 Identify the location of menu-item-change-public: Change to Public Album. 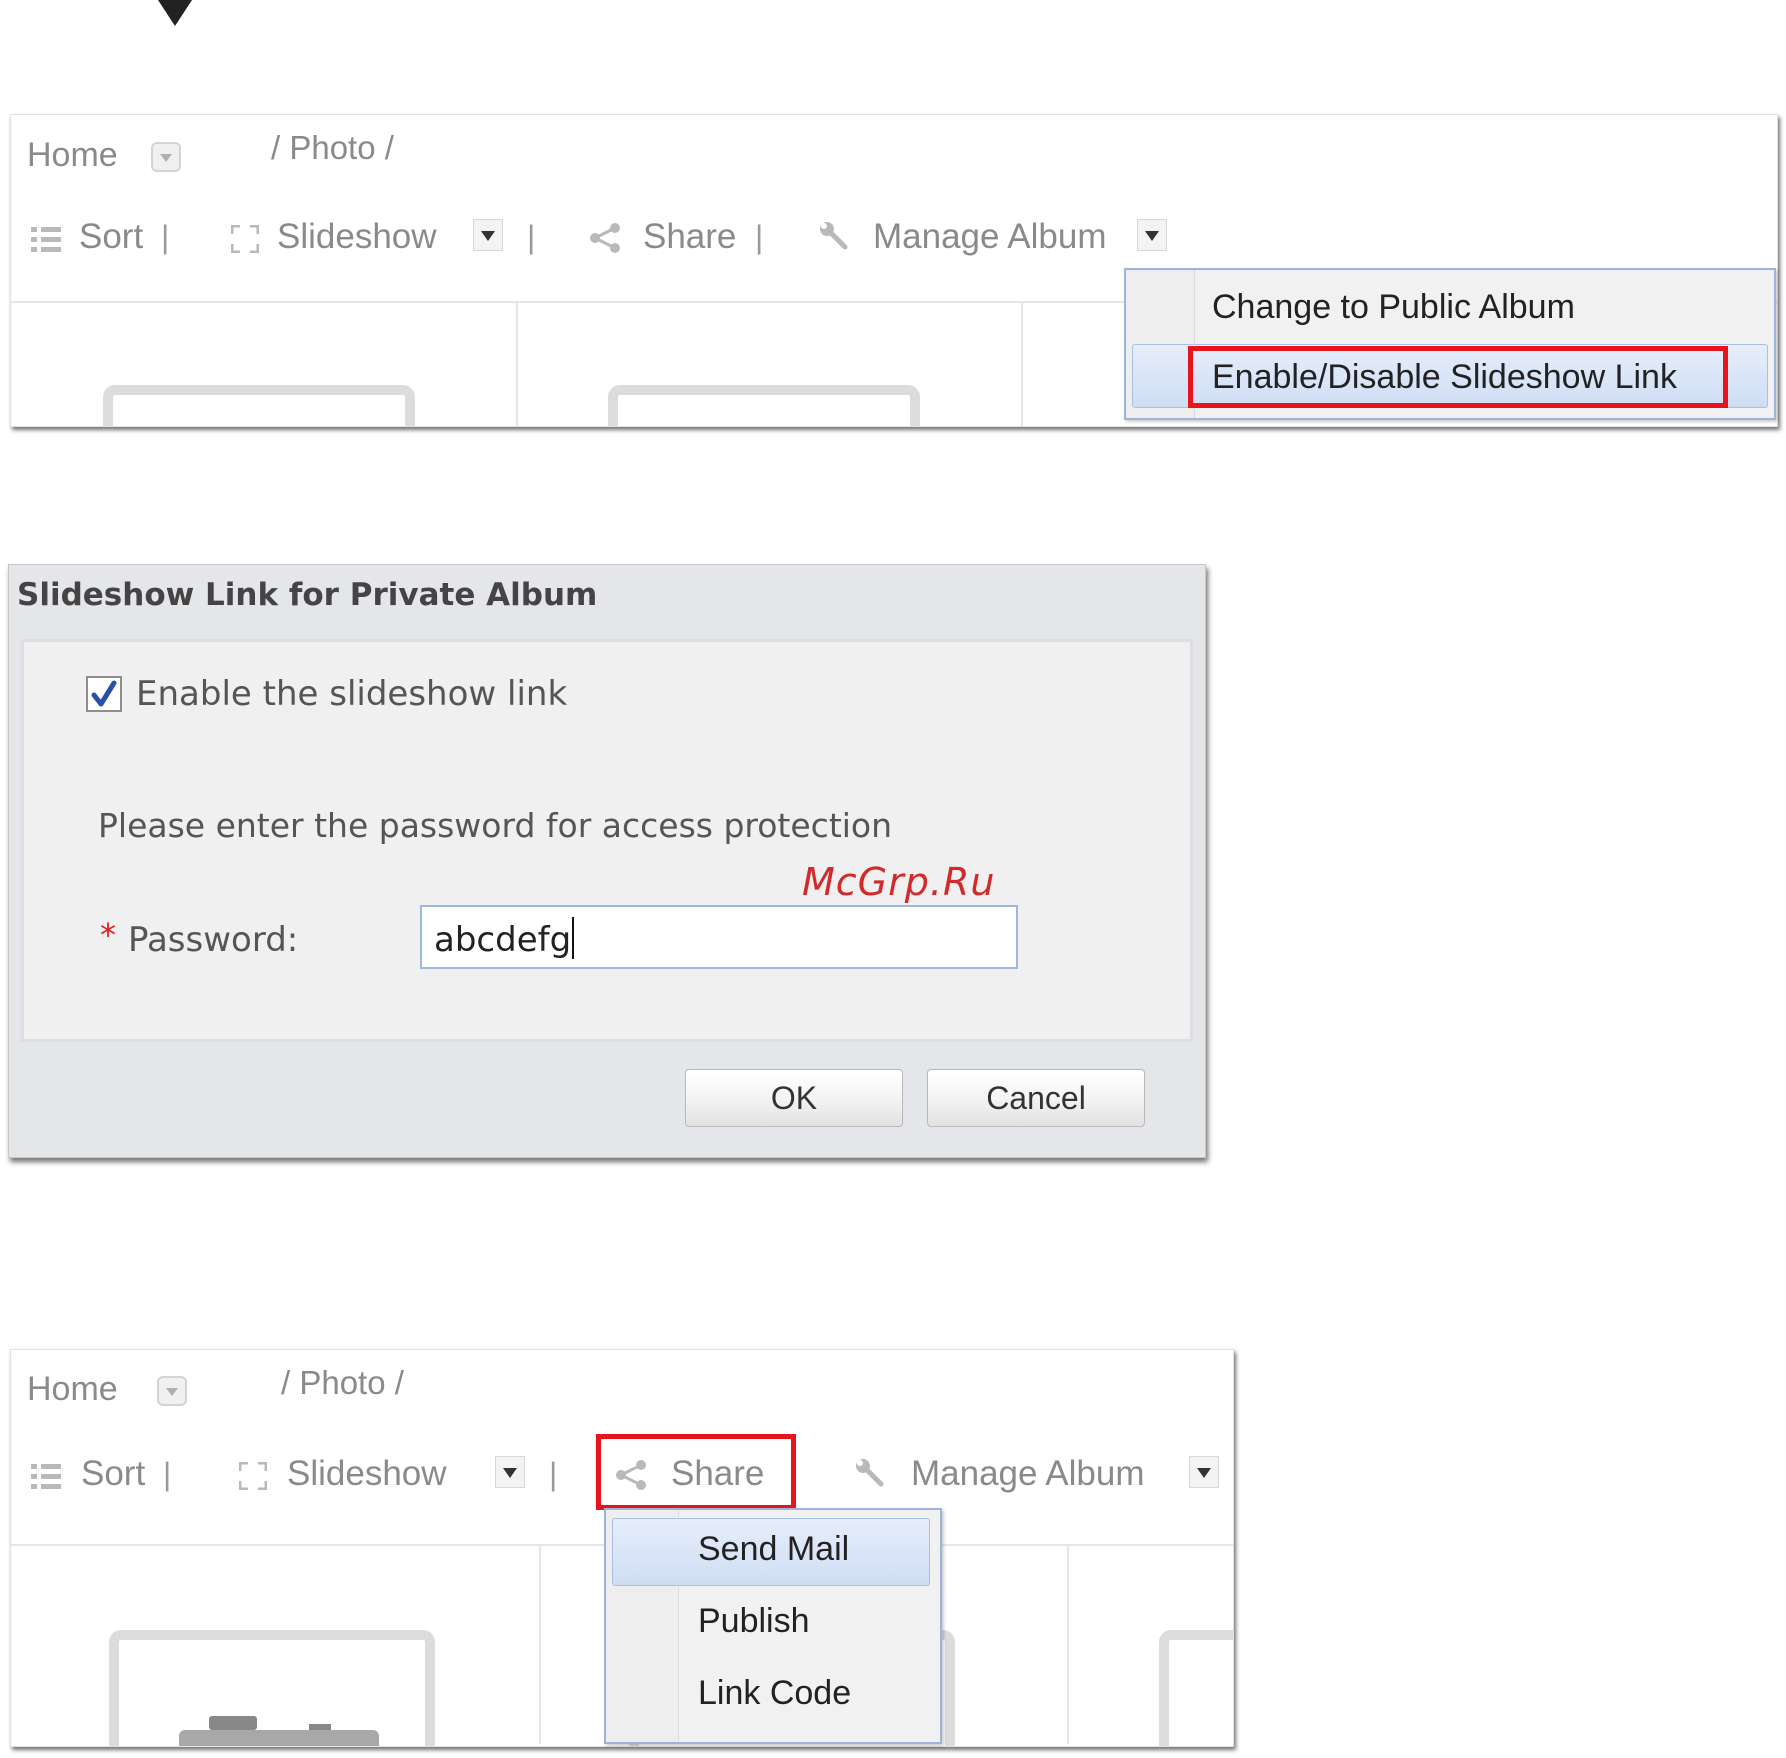
(1393, 307).